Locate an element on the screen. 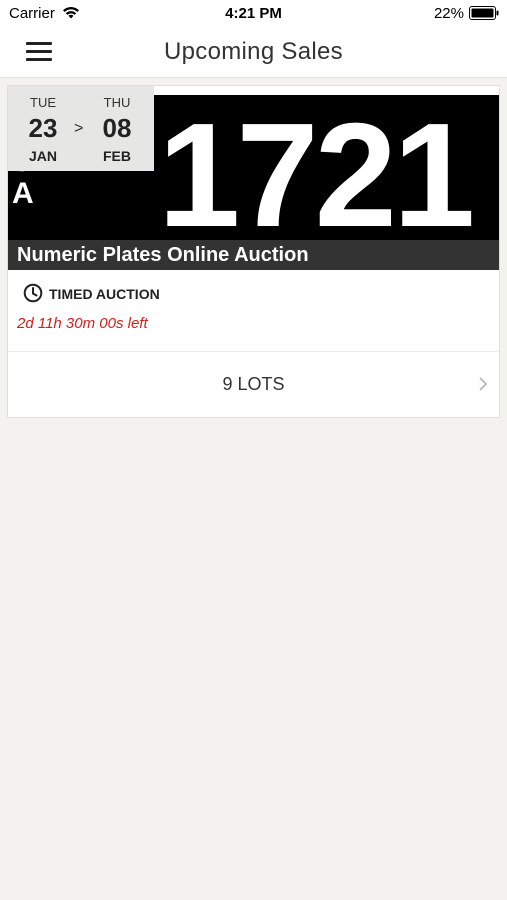 The width and height of the screenshot is (507, 900). end-day-name: THU is located at coordinates (117, 102).